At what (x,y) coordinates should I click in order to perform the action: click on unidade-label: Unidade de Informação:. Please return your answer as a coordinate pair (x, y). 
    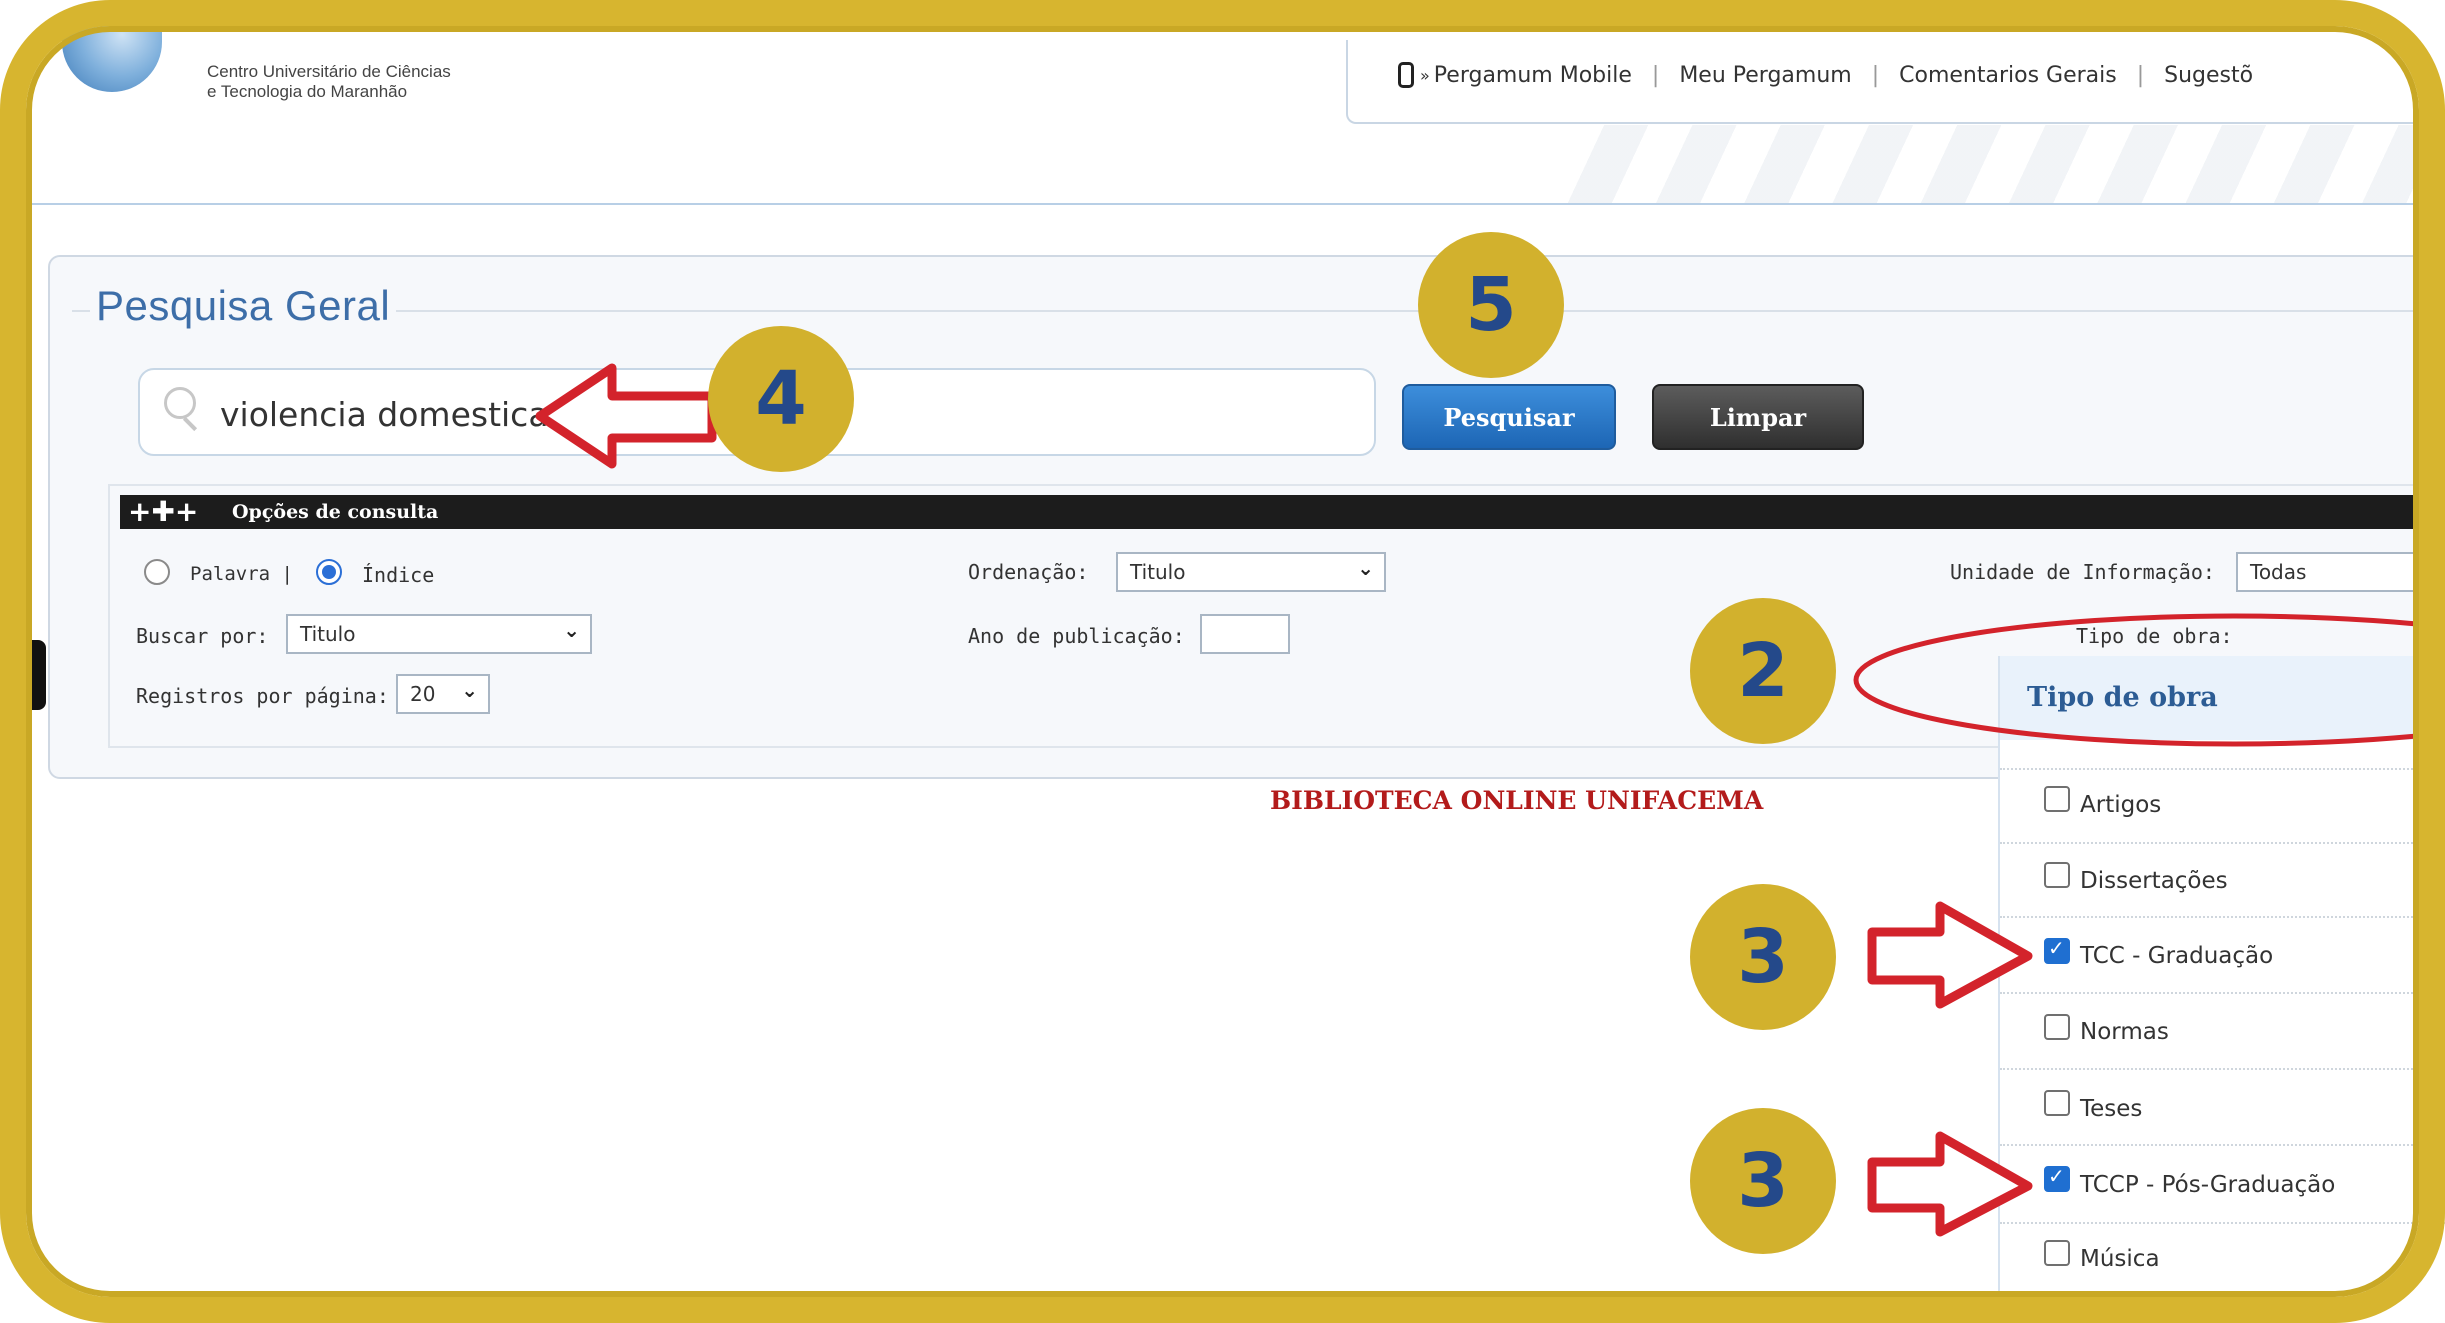
    Looking at the image, I should click on (2082, 572).